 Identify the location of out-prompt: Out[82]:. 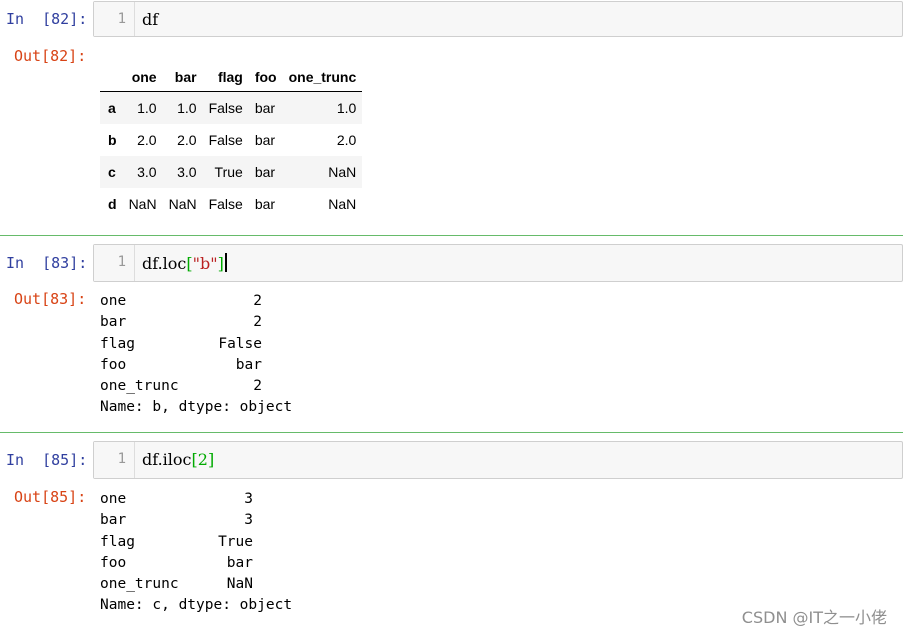
(50, 56).